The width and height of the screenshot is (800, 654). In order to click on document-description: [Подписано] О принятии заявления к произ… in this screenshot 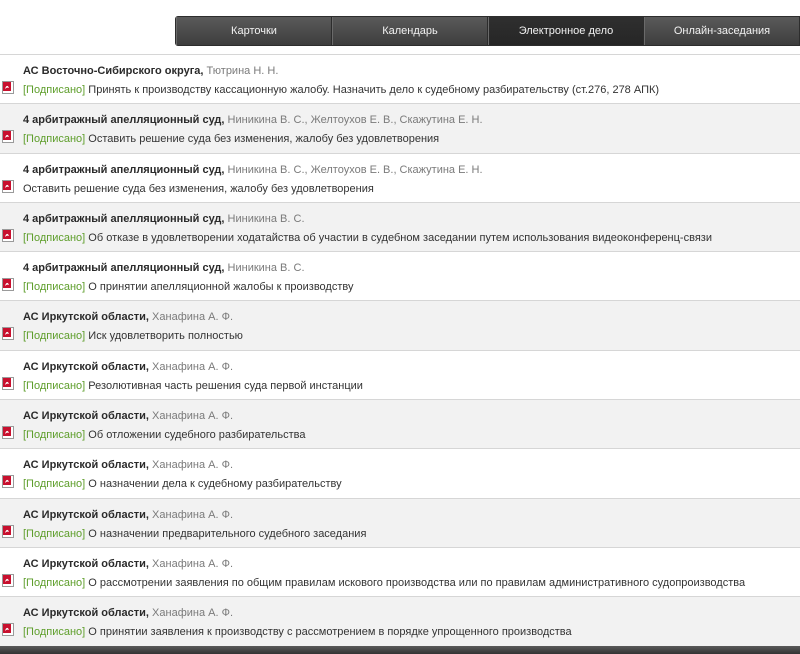, I will do `click(297, 632)`.